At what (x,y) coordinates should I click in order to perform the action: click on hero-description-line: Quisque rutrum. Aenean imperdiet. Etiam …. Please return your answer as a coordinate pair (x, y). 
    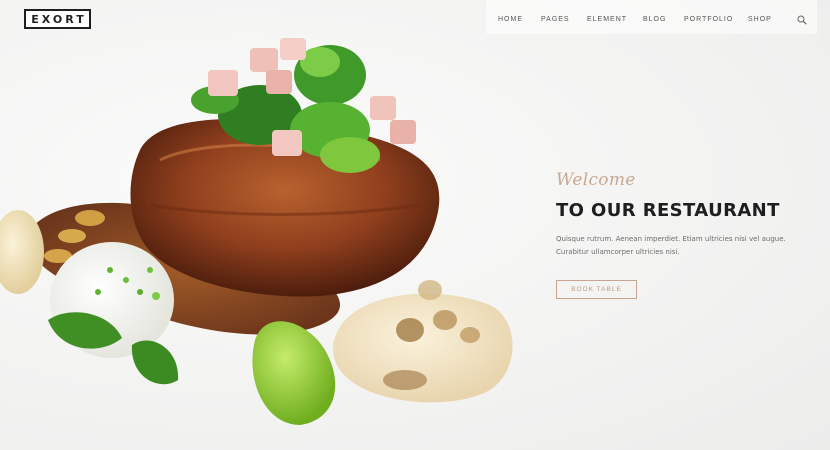
    Looking at the image, I should click on (671, 239).